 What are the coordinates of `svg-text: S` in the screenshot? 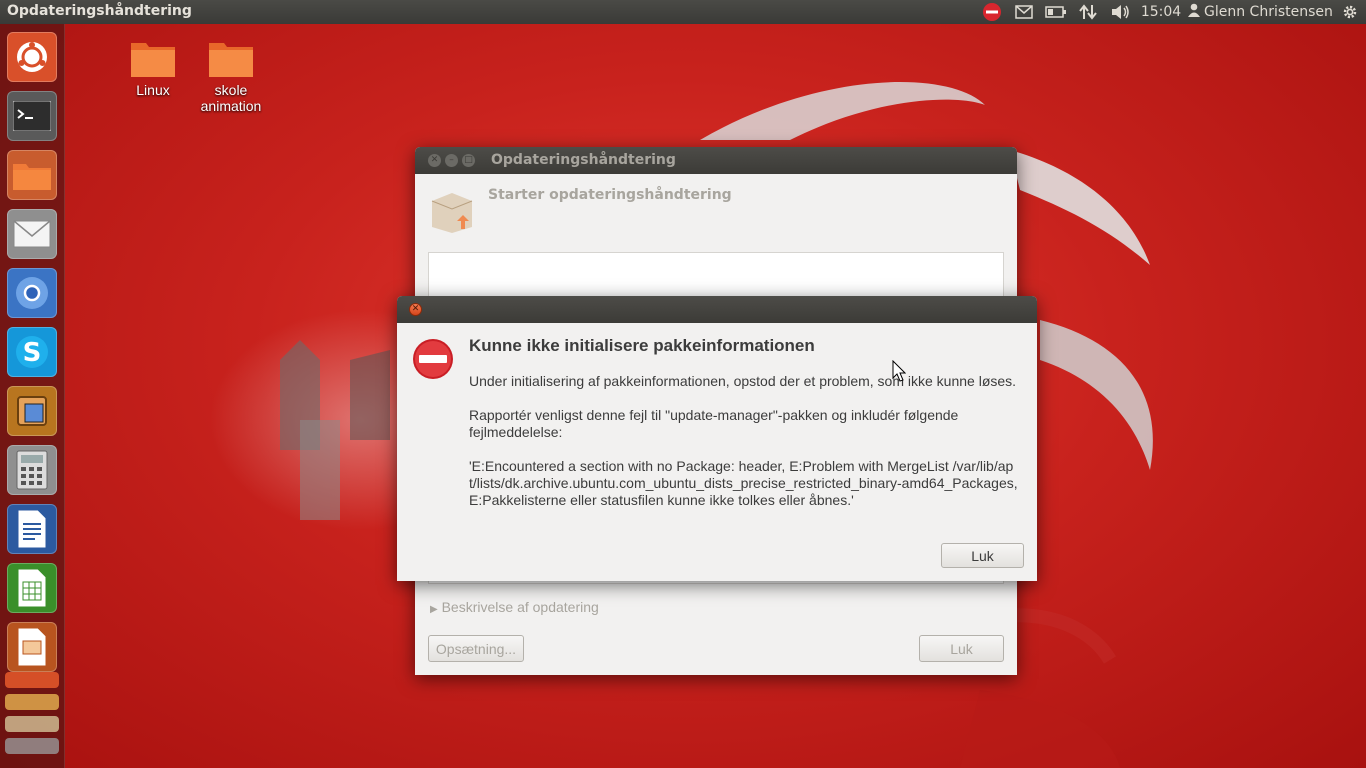 It's located at (32, 353).